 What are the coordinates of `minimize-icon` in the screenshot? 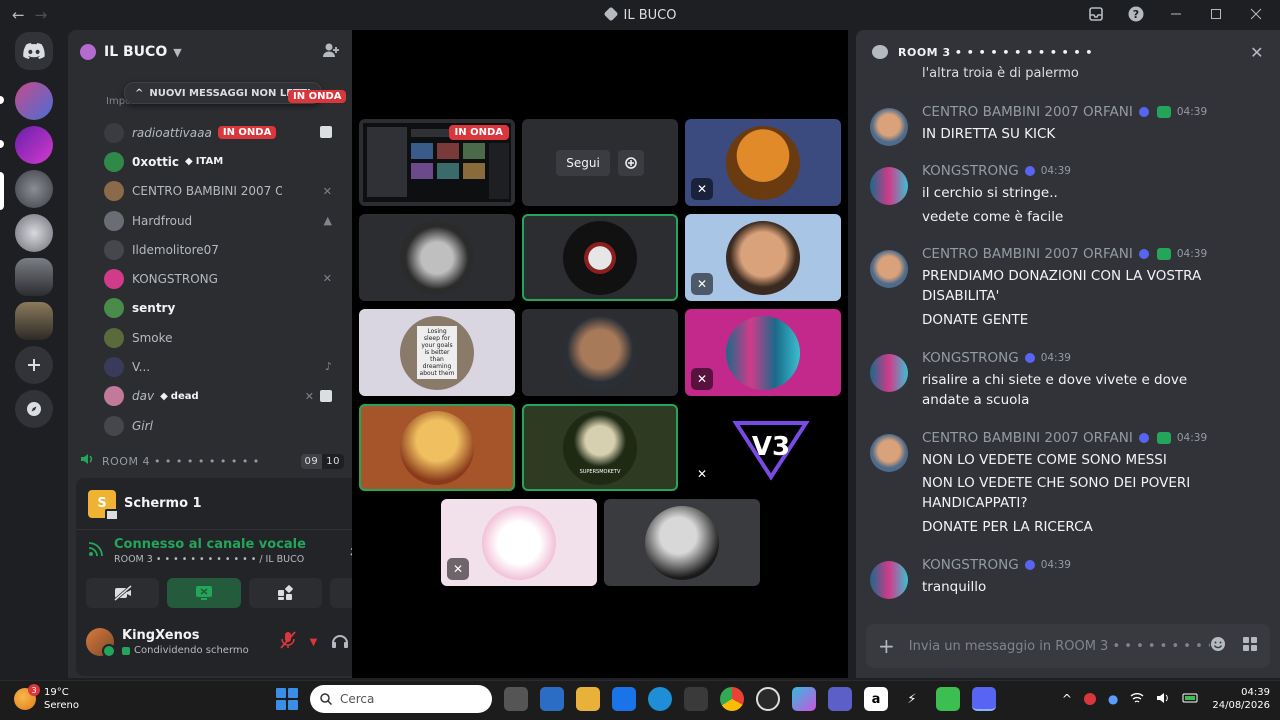 It's located at (1176, 14).